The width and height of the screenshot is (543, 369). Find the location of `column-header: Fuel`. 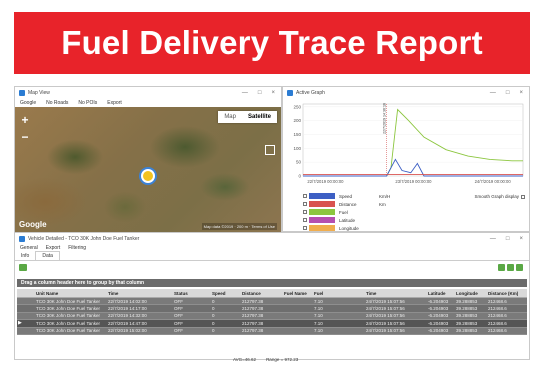

column-header: Fuel is located at coordinates (339, 293).